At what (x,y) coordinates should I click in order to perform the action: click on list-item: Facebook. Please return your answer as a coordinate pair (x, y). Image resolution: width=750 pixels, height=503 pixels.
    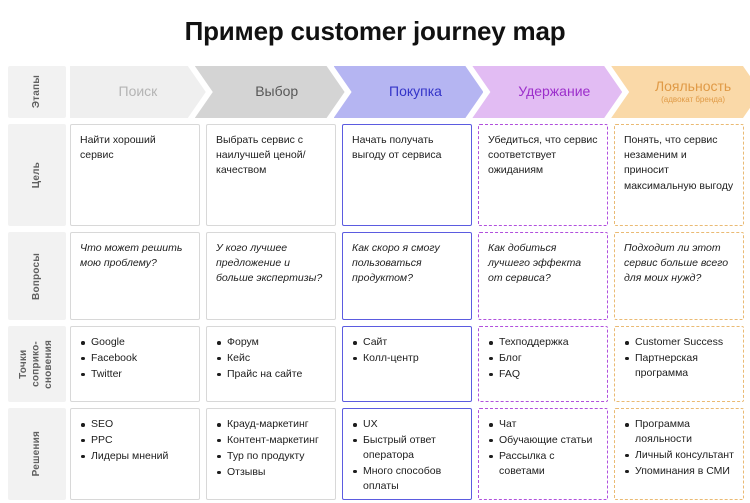
    Looking at the image, I should click on (135, 358).